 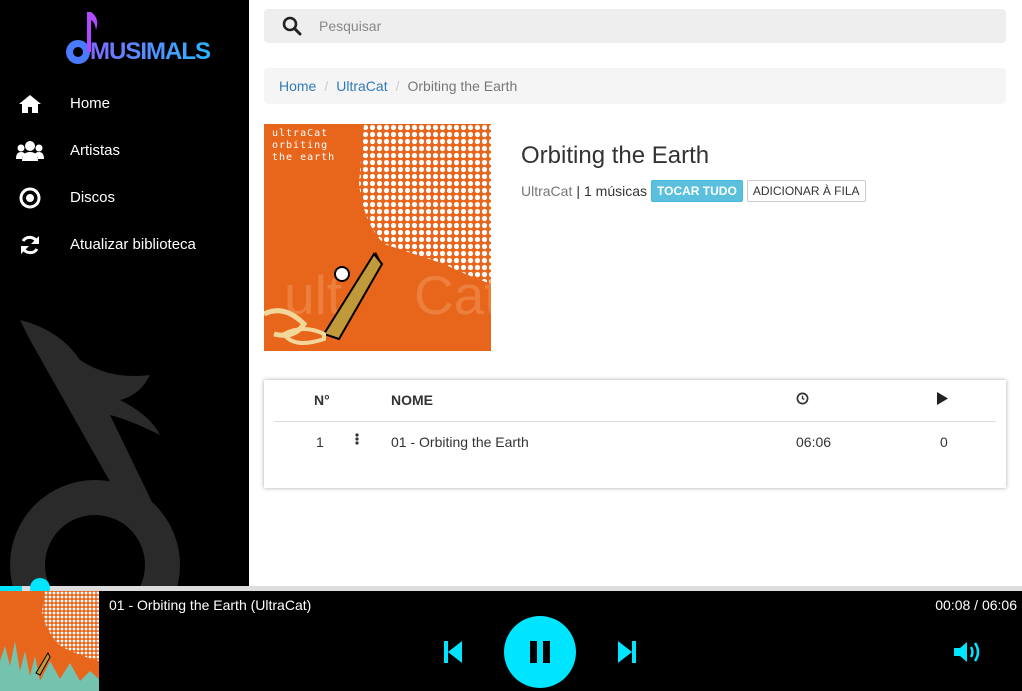 What do you see at coordinates (291, 26) in the screenshot?
I see `search-icon` at bounding box center [291, 26].